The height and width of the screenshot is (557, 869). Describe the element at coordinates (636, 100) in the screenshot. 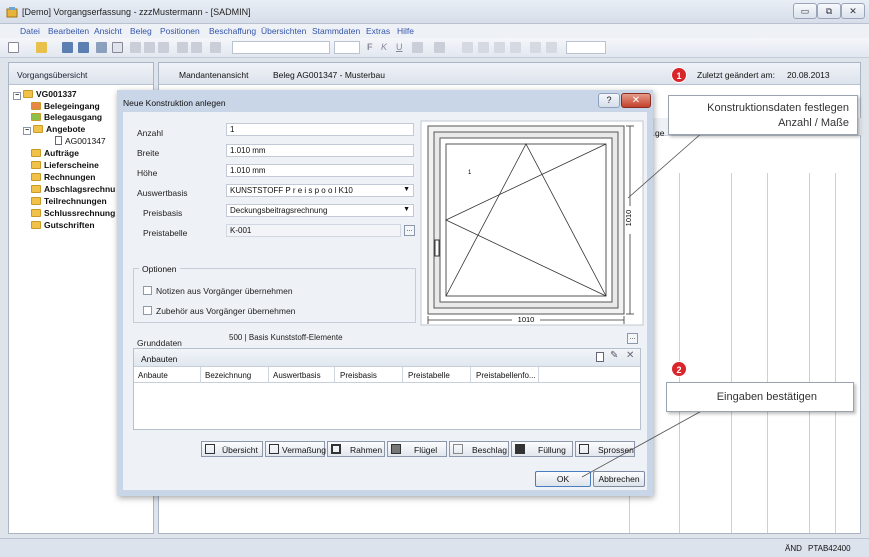

I see `dialog-close-button: ✕` at that location.